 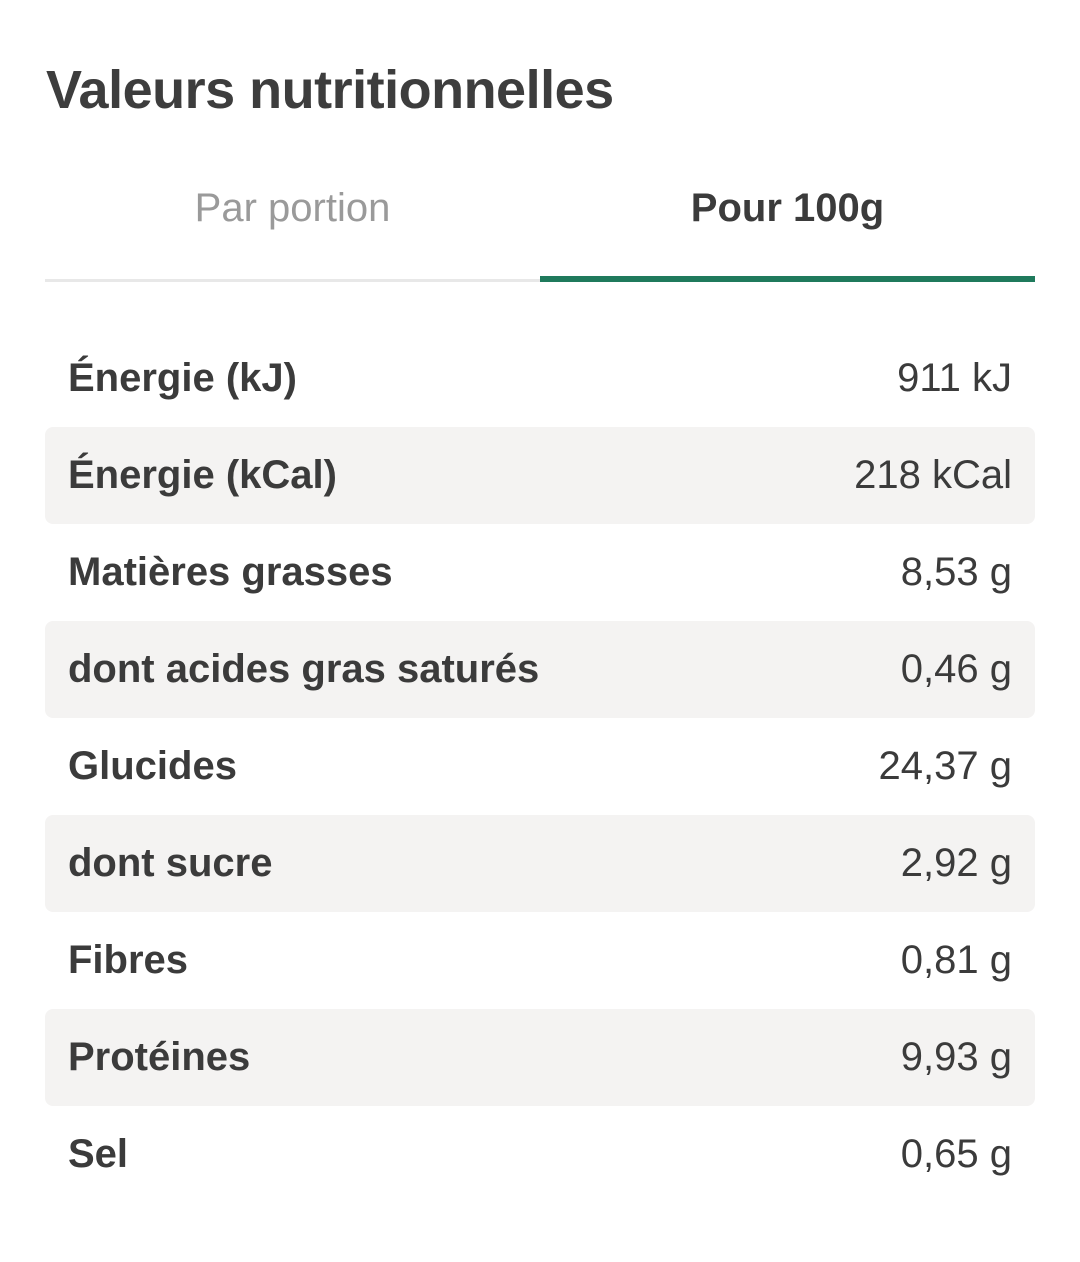 I want to click on nutrient-value: 0,65 g, so click(x=956, y=1154).